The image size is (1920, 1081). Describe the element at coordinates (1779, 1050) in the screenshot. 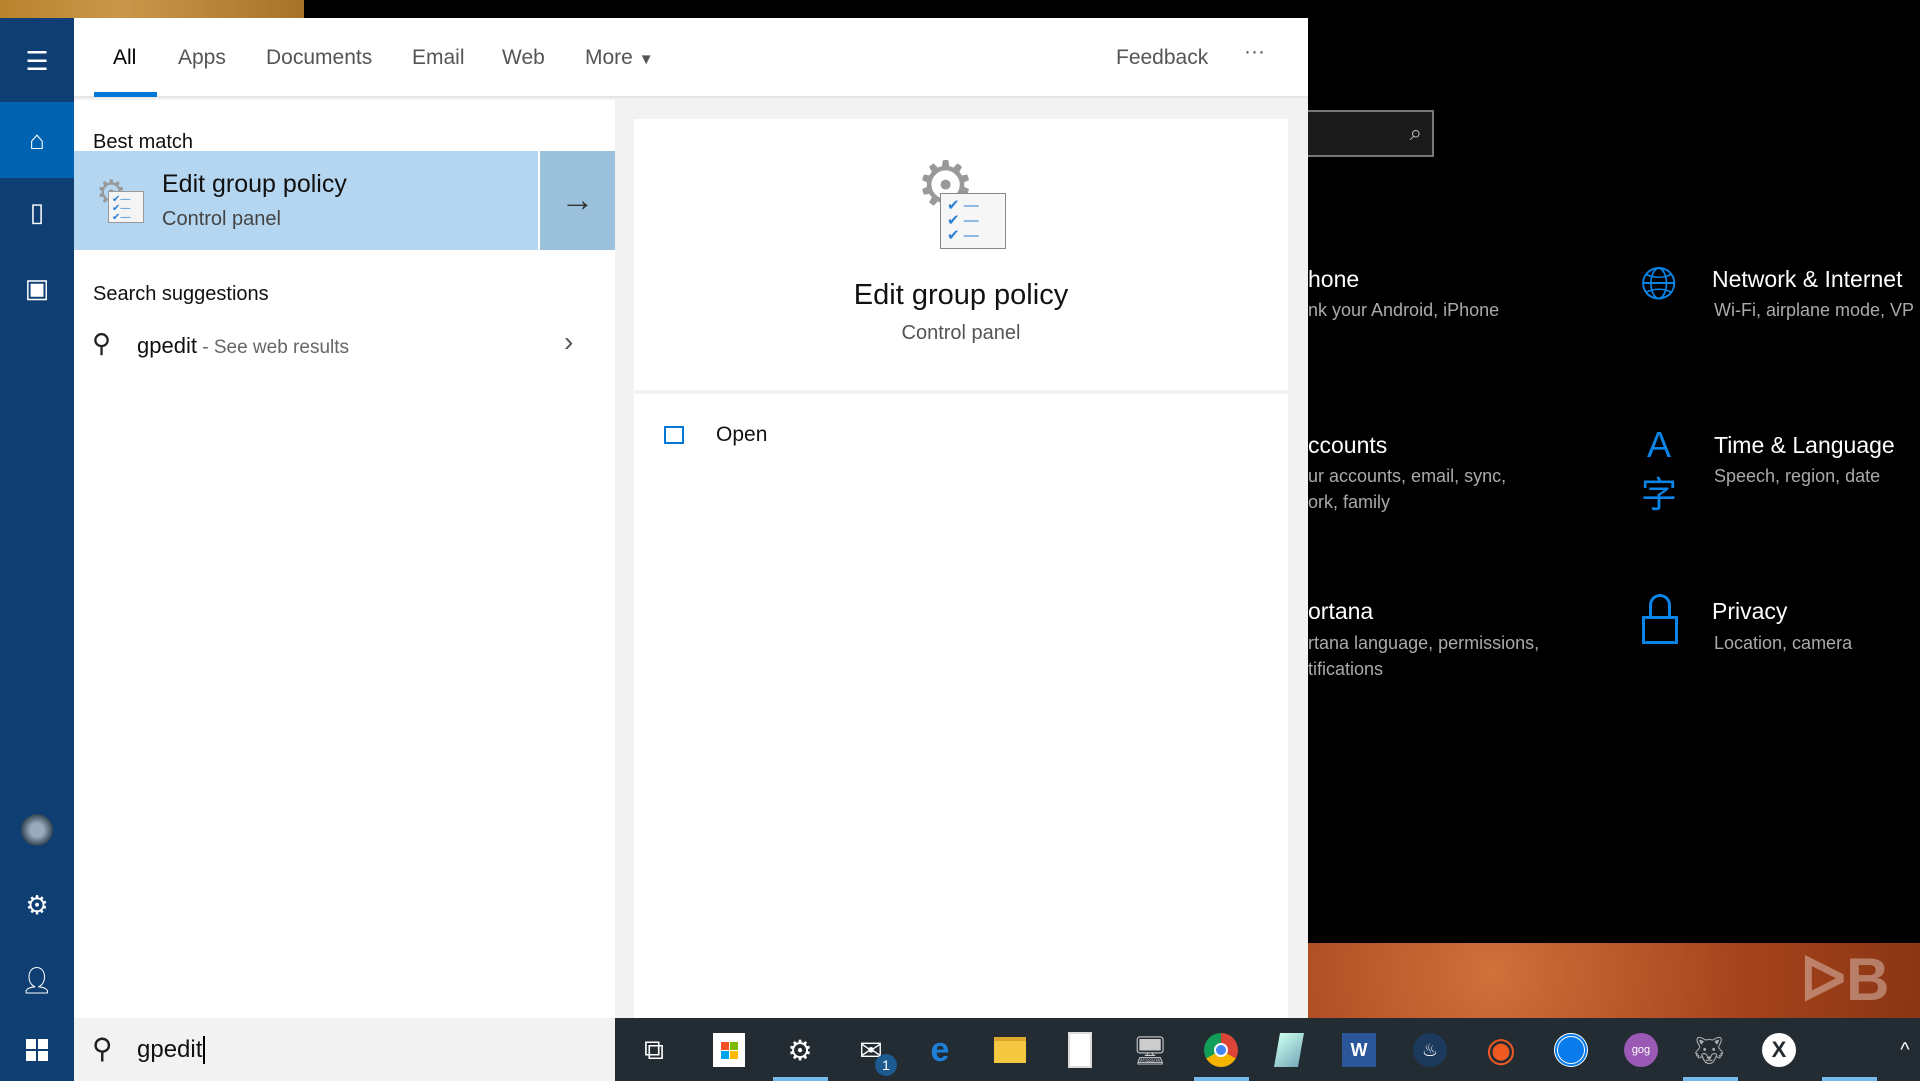

I see `xbox-icon: X` at that location.